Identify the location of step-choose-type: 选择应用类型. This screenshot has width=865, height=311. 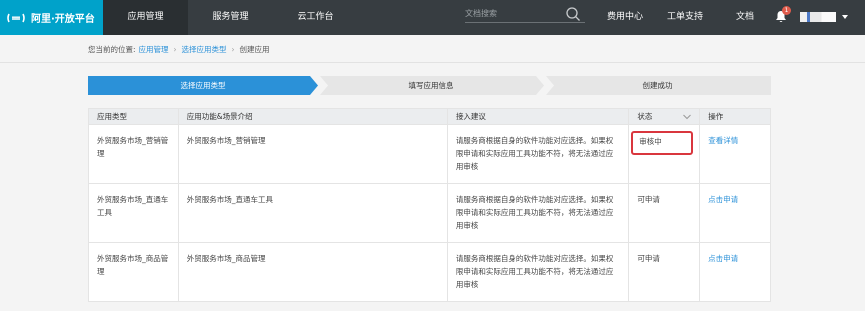
(203, 85).